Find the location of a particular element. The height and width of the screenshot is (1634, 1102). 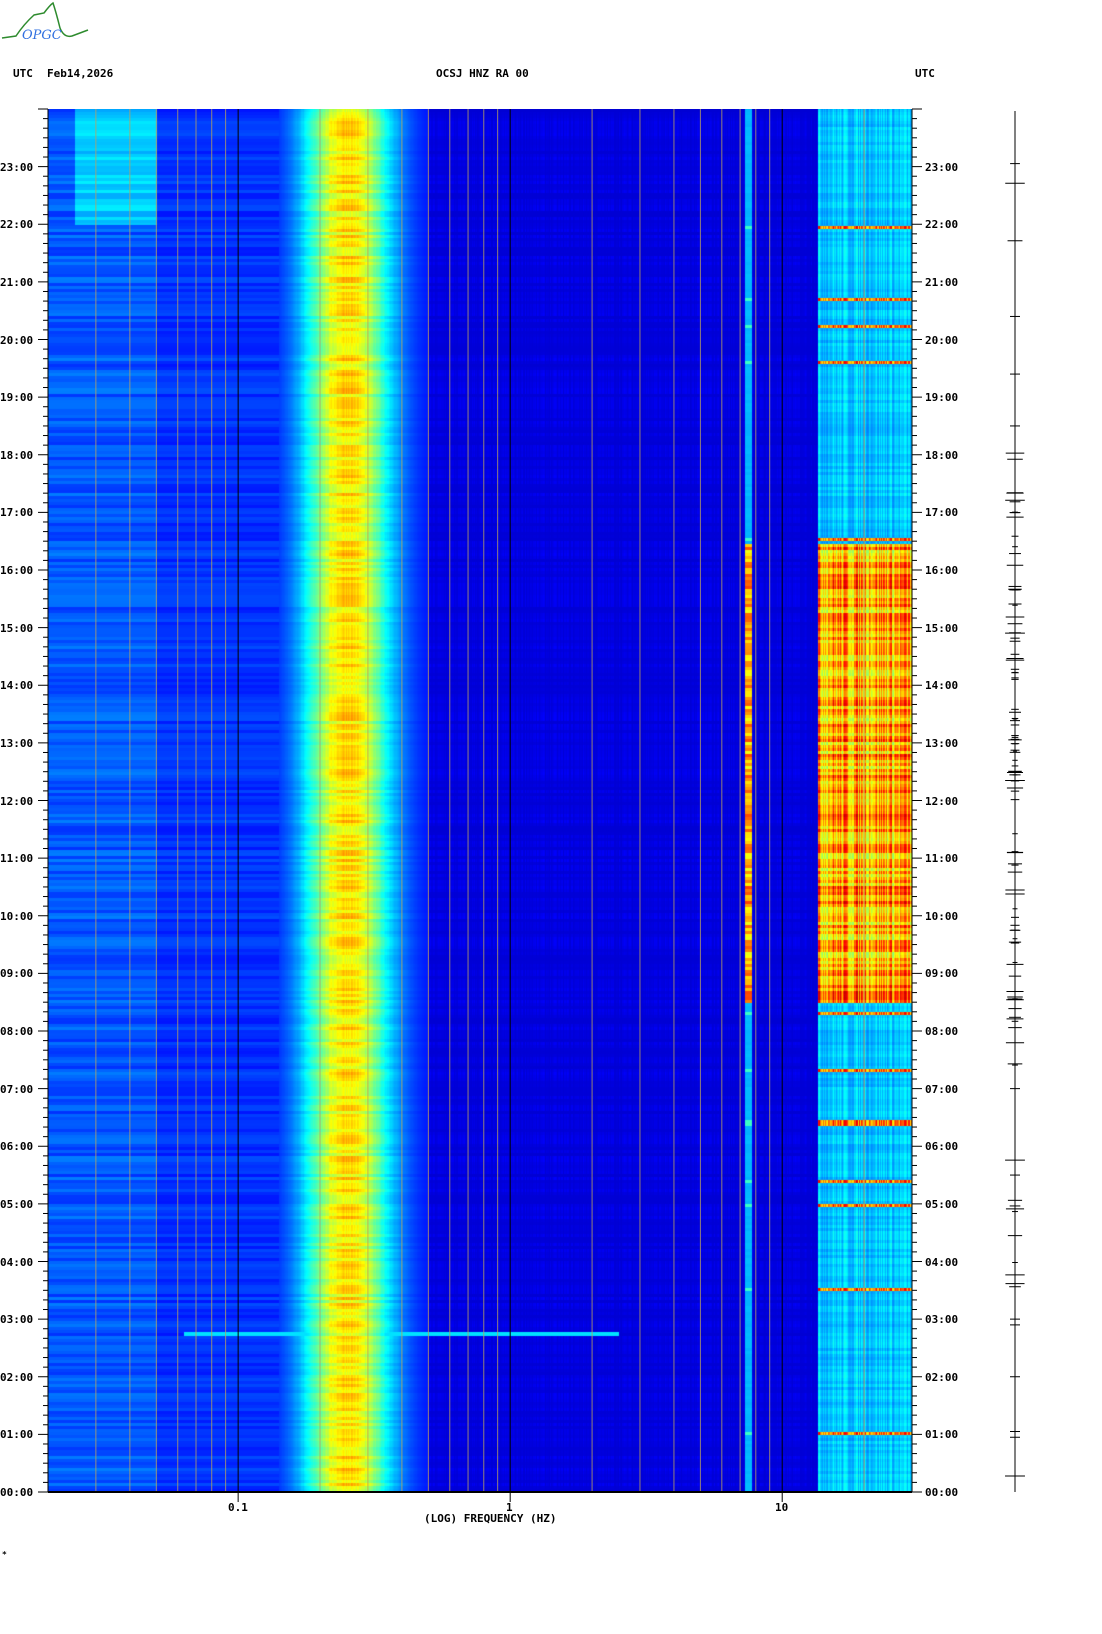

y-tick-label-left: 20:00 is located at coordinates (17, 340).